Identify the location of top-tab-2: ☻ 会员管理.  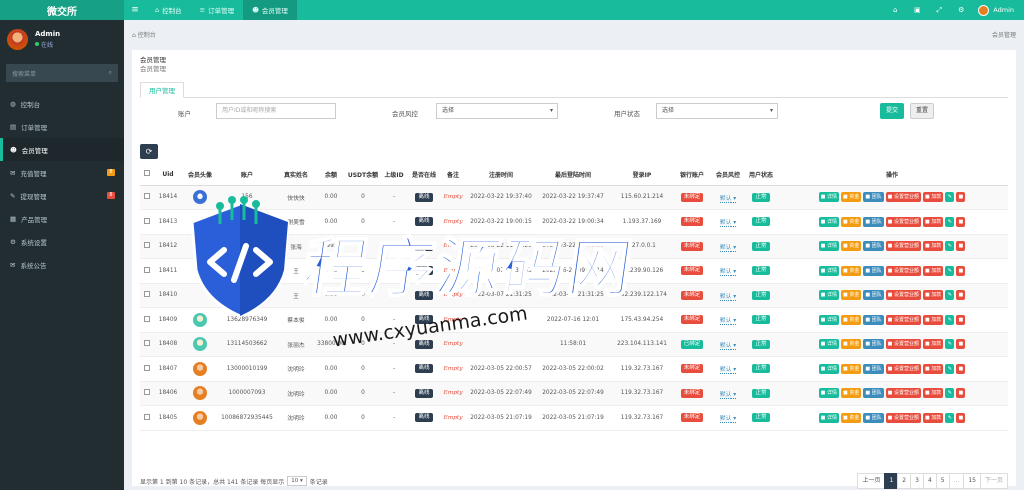
(270, 10).